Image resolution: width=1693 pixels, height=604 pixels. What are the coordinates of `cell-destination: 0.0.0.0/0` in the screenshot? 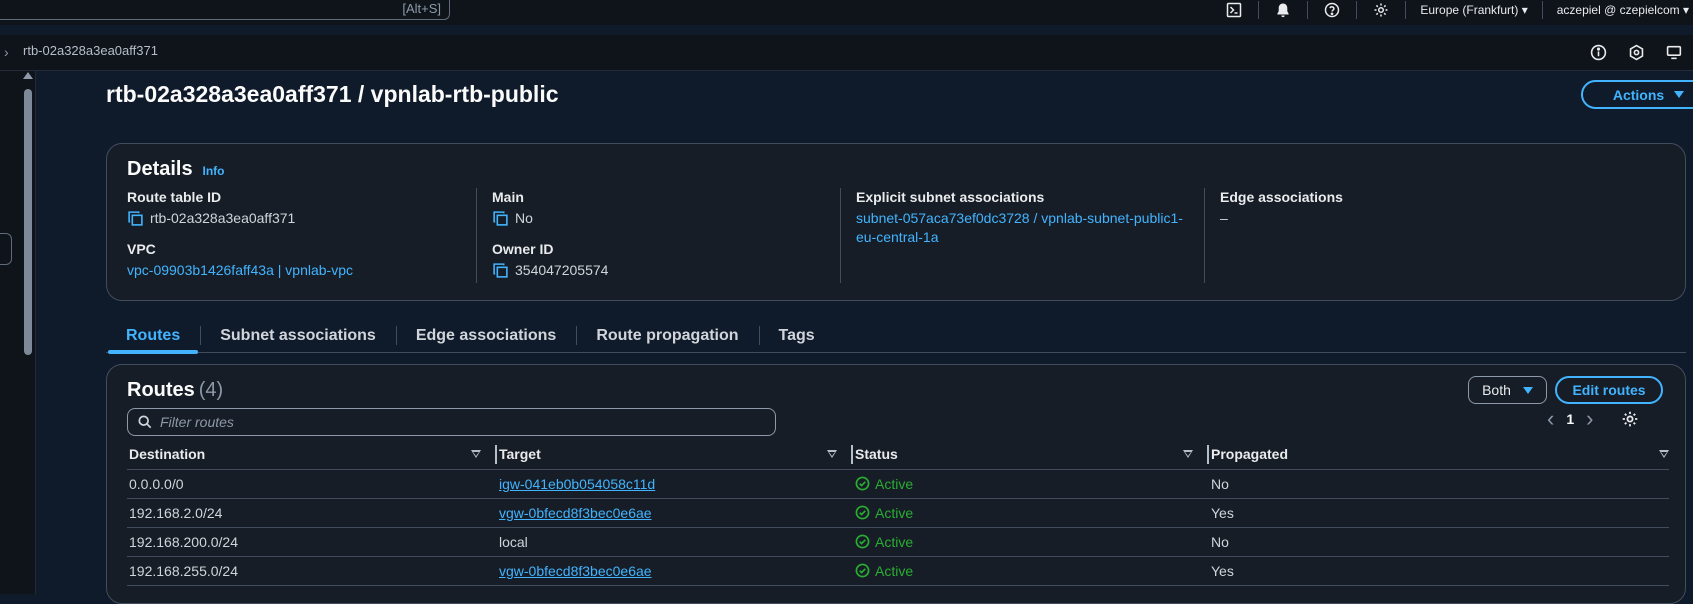 It's located at (312, 484).